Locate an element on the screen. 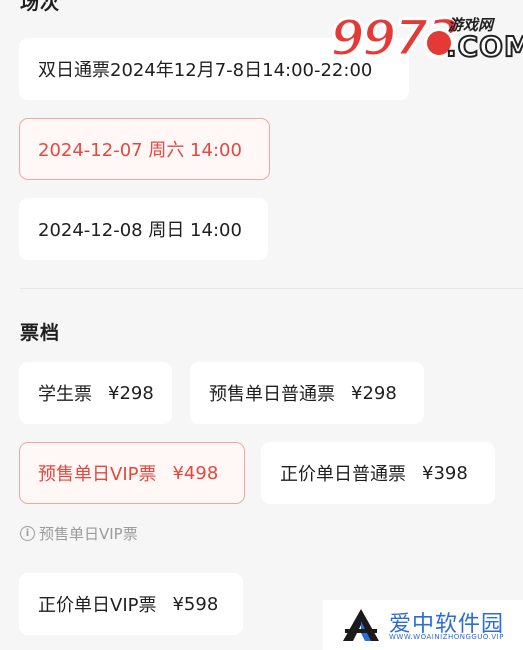 Image resolution: width=523 pixels, height=650 pixels. ticket-option-full-vip: 正价单日VIP票 ¥598 is located at coordinates (131, 604).